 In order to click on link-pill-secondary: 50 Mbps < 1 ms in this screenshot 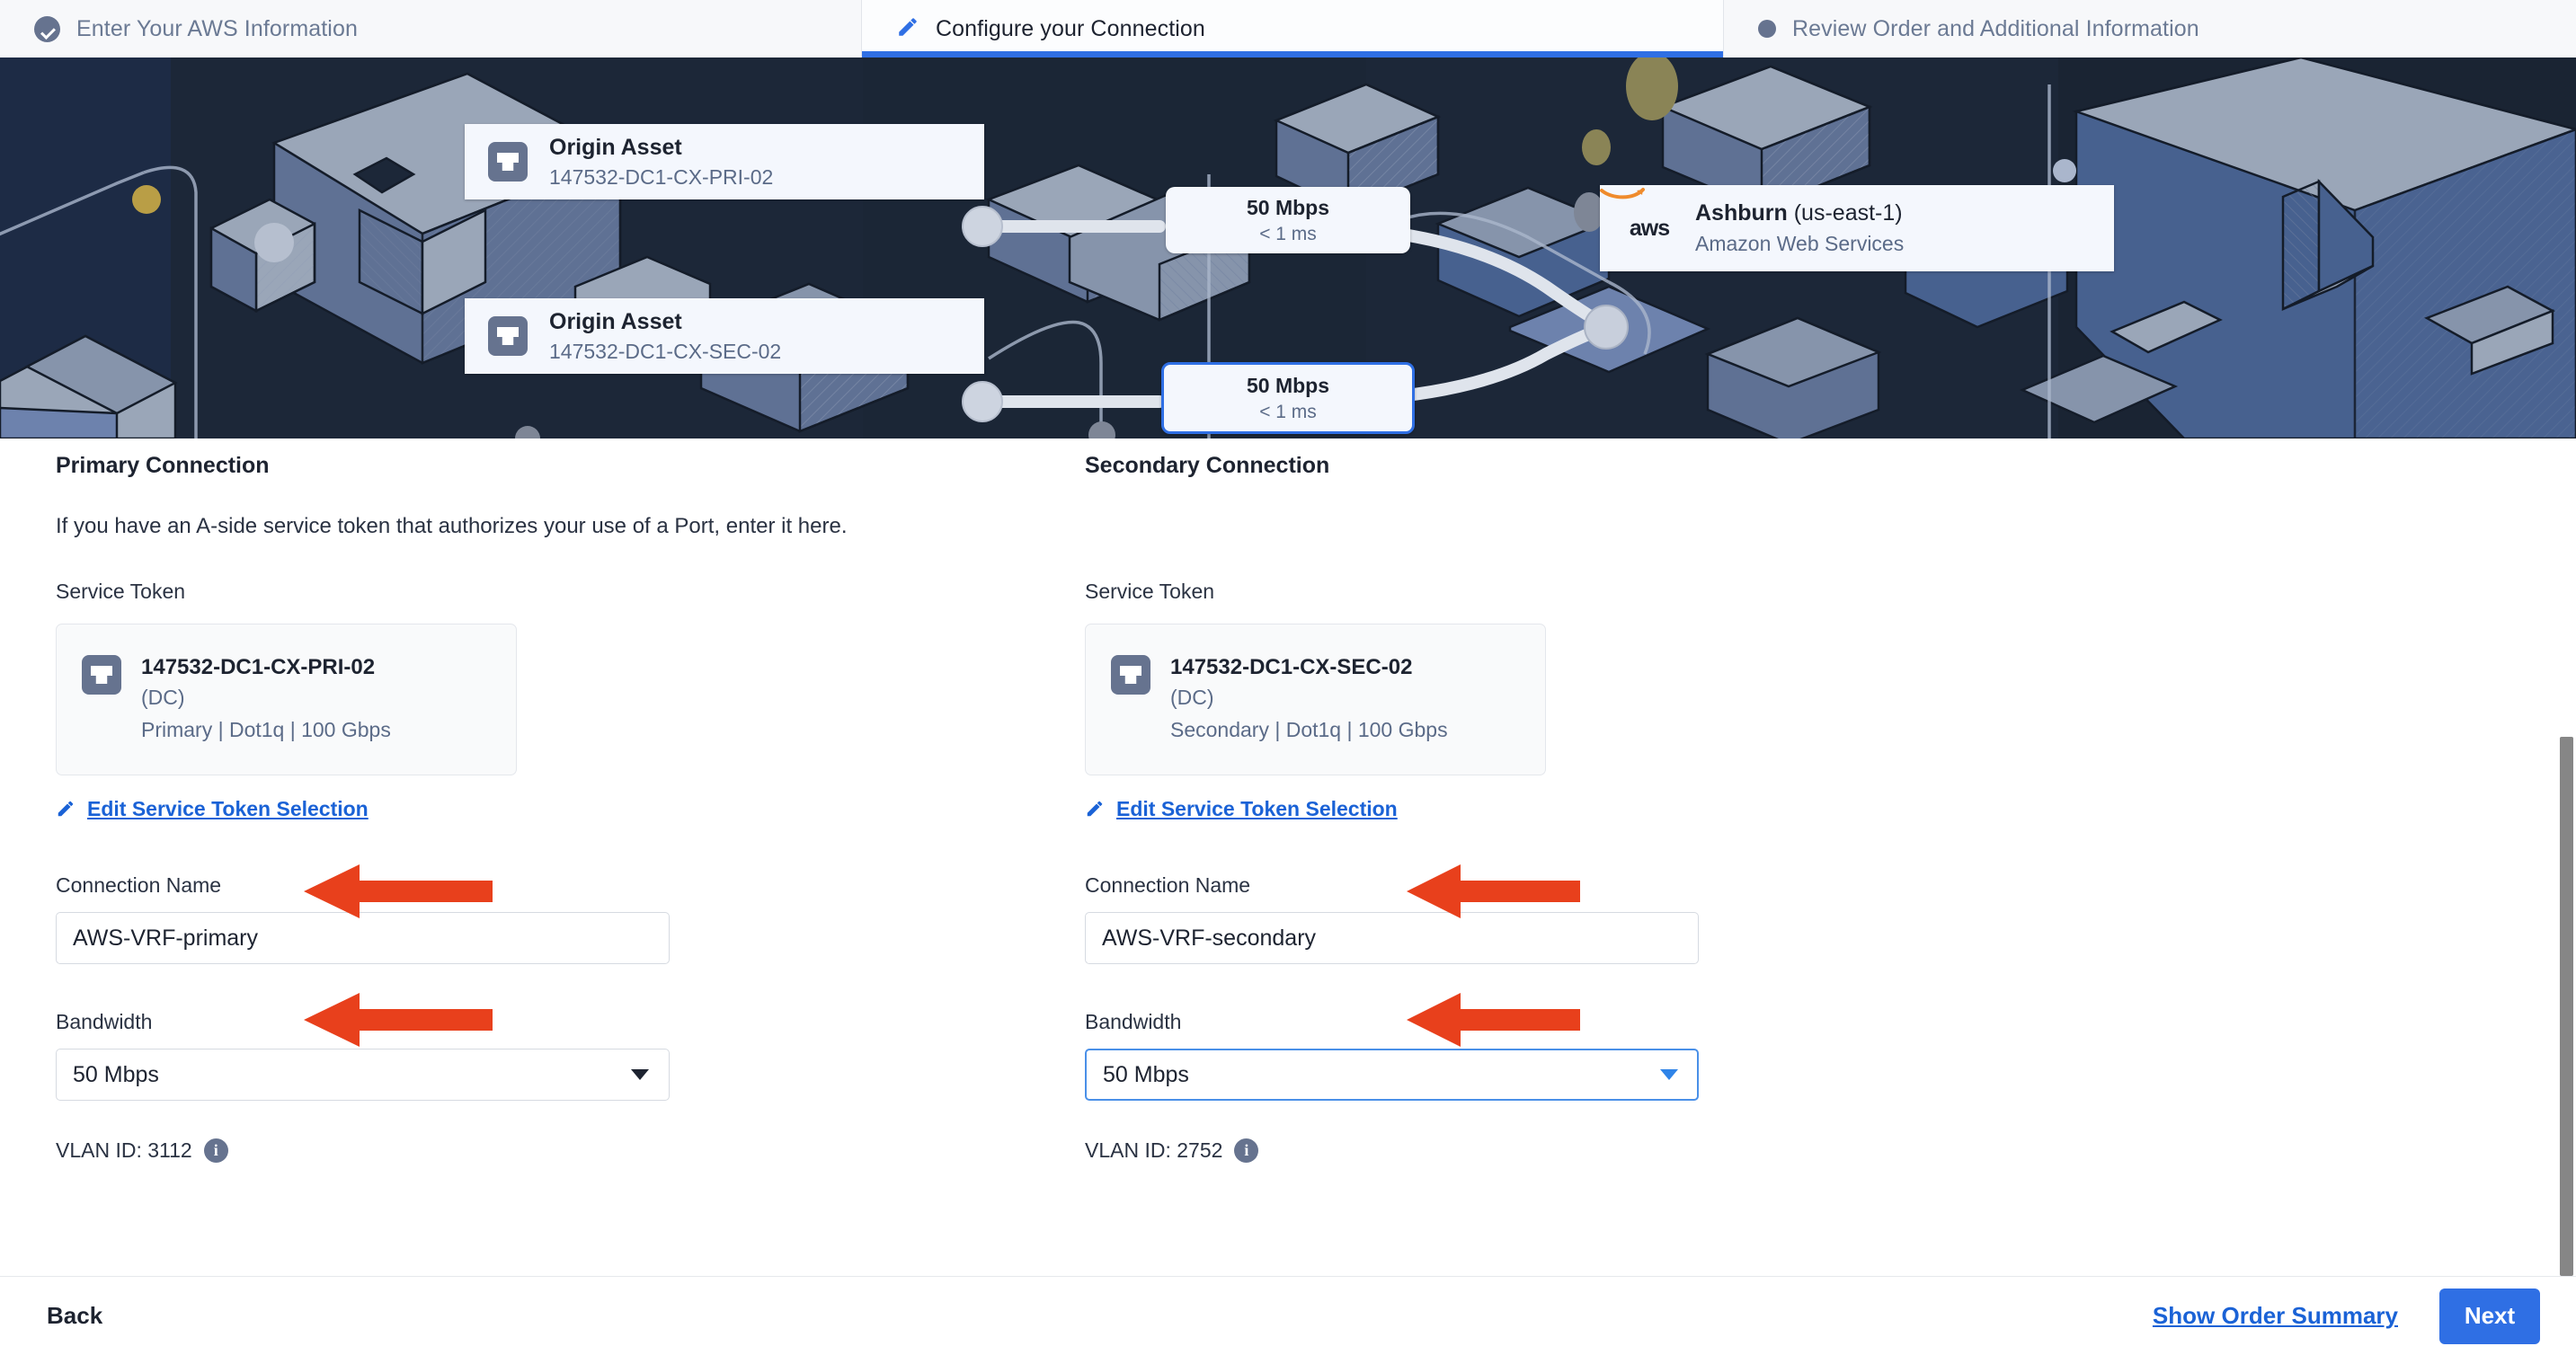, I will do `click(1288, 398)`.